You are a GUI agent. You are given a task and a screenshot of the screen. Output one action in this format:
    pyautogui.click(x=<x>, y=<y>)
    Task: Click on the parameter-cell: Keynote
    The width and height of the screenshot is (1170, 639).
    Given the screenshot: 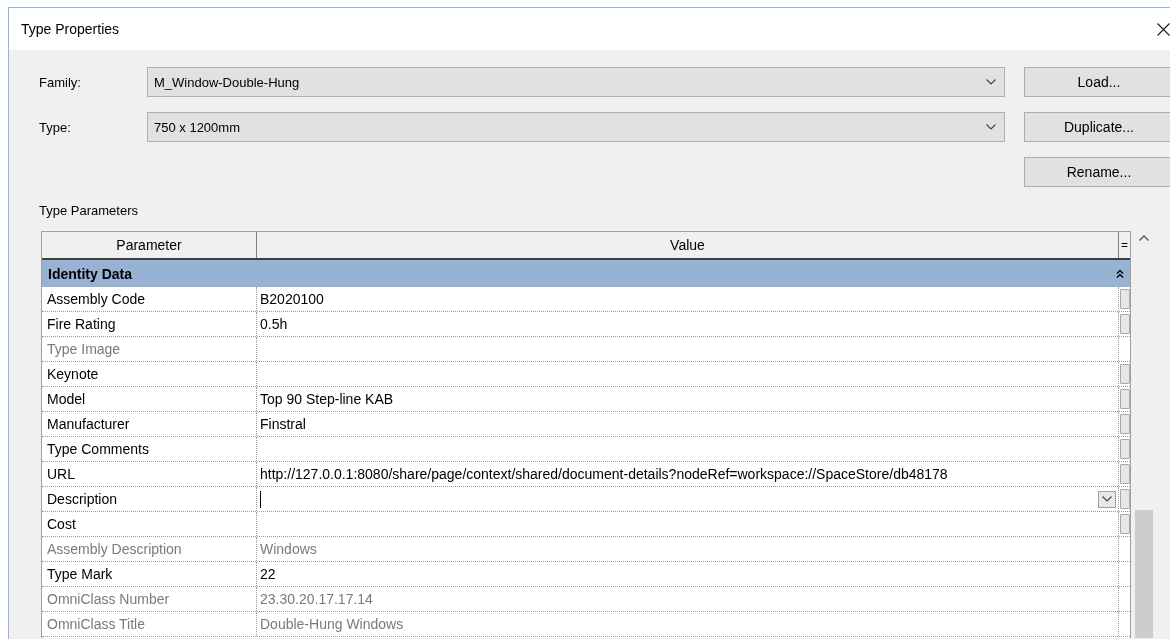 What is the action you would take?
    pyautogui.click(x=149, y=374)
    